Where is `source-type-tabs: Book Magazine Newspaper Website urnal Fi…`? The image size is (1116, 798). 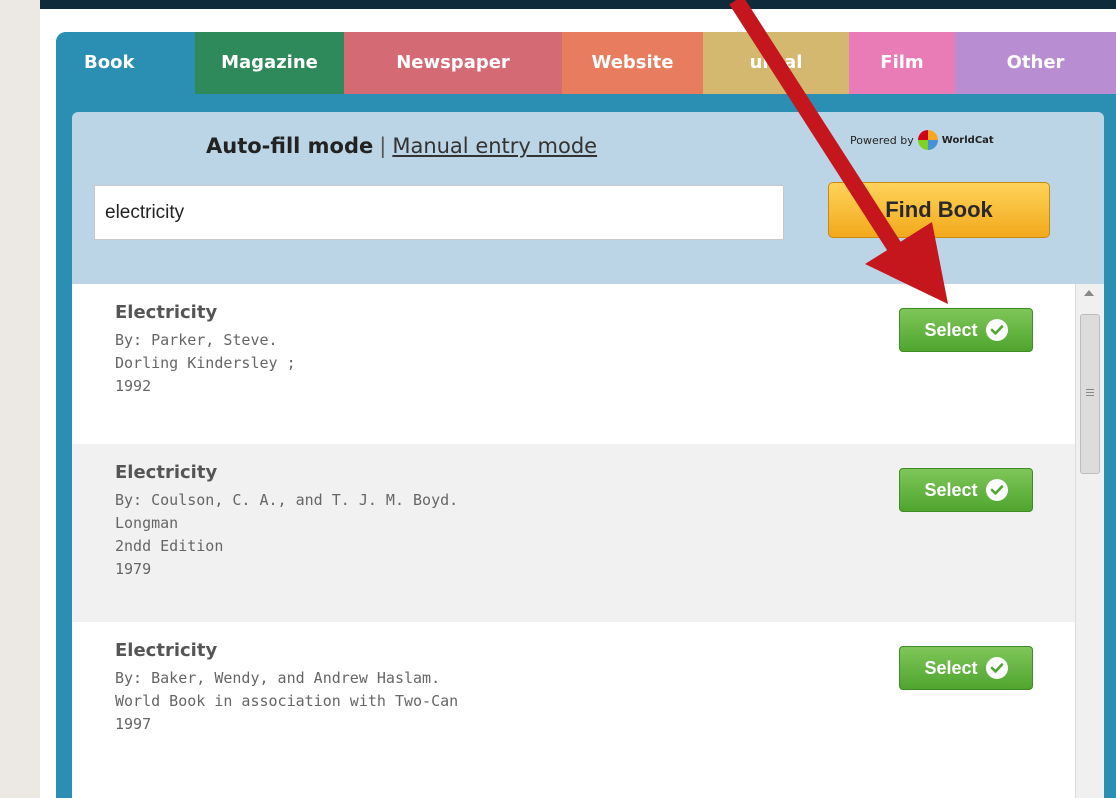 source-type-tabs: Book Magazine Newspaper Website urnal Fi… is located at coordinates (586, 63).